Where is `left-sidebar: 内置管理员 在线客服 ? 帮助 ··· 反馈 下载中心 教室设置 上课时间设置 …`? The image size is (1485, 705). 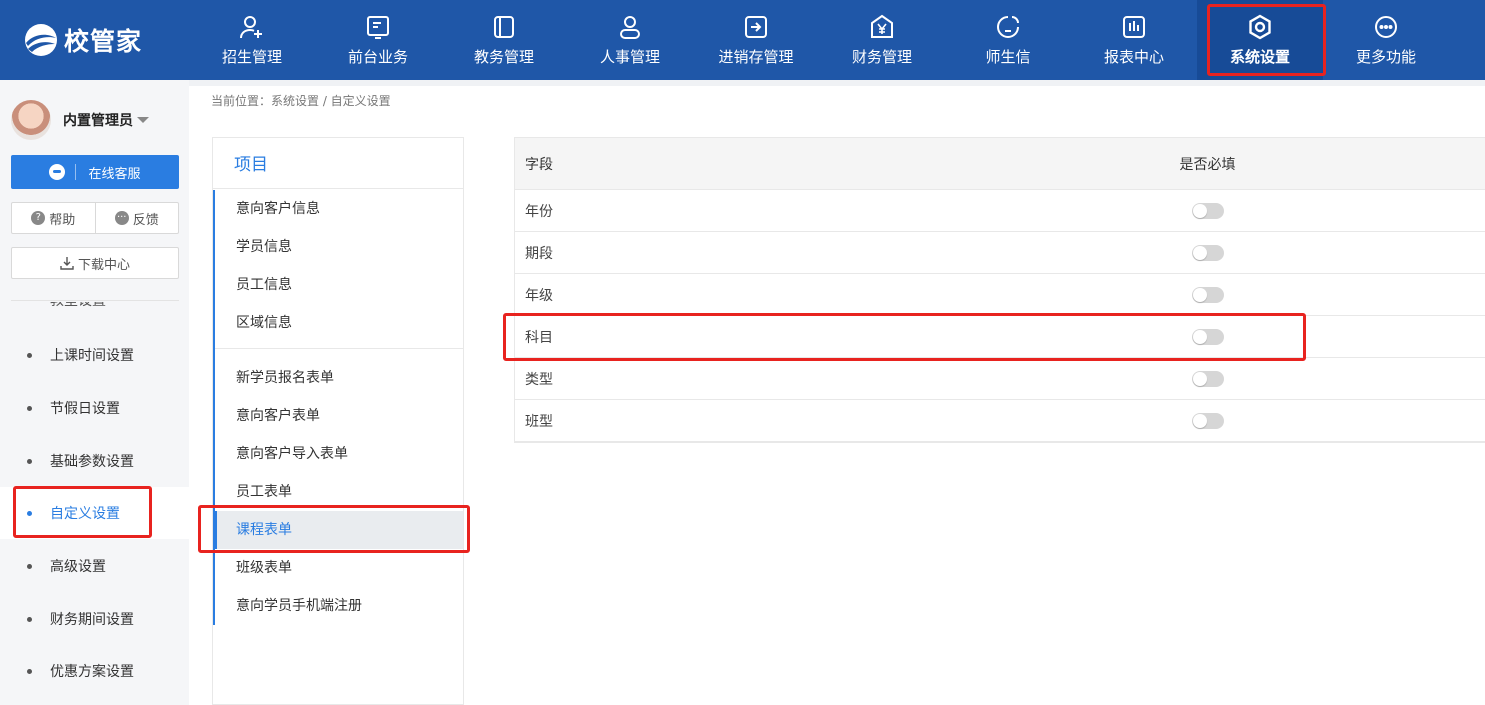
left-sidebar: 内置管理员 在线客服 ? 帮助 ··· 反馈 下载中心 教室设置 上课时间设置 … is located at coordinates (94, 392).